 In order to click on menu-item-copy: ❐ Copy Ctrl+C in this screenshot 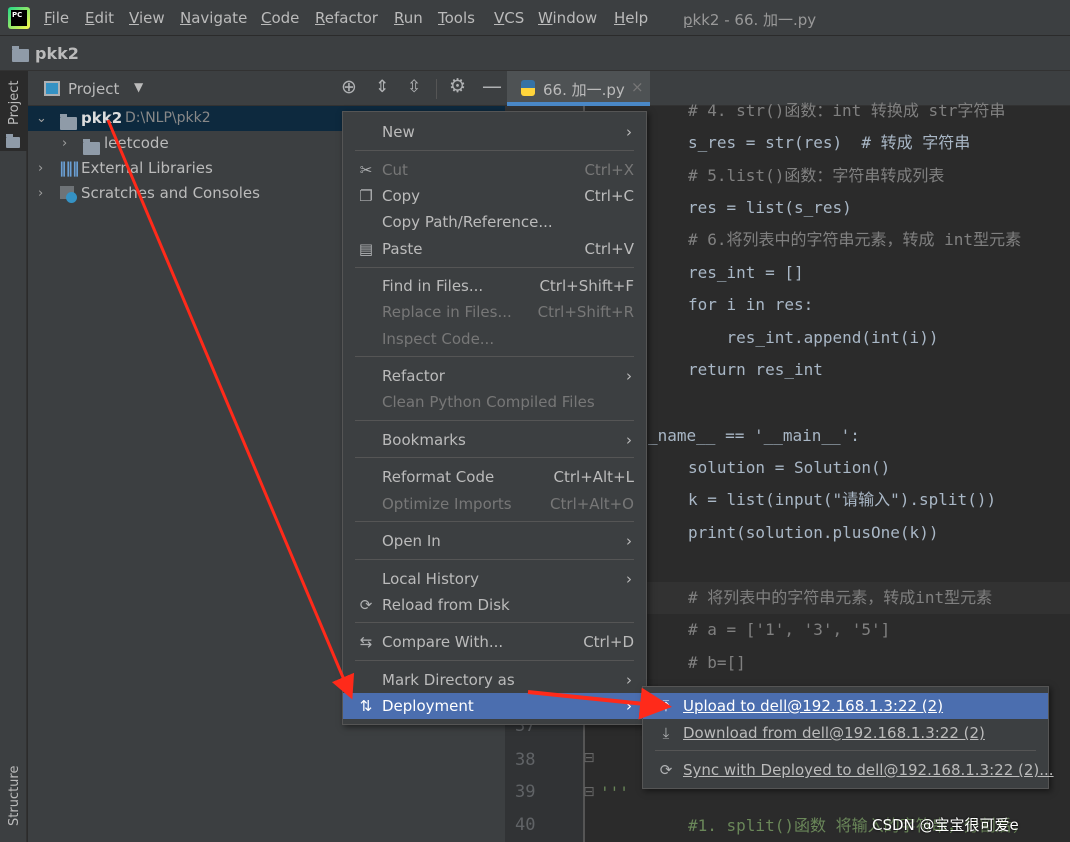, I will do `click(494, 196)`.